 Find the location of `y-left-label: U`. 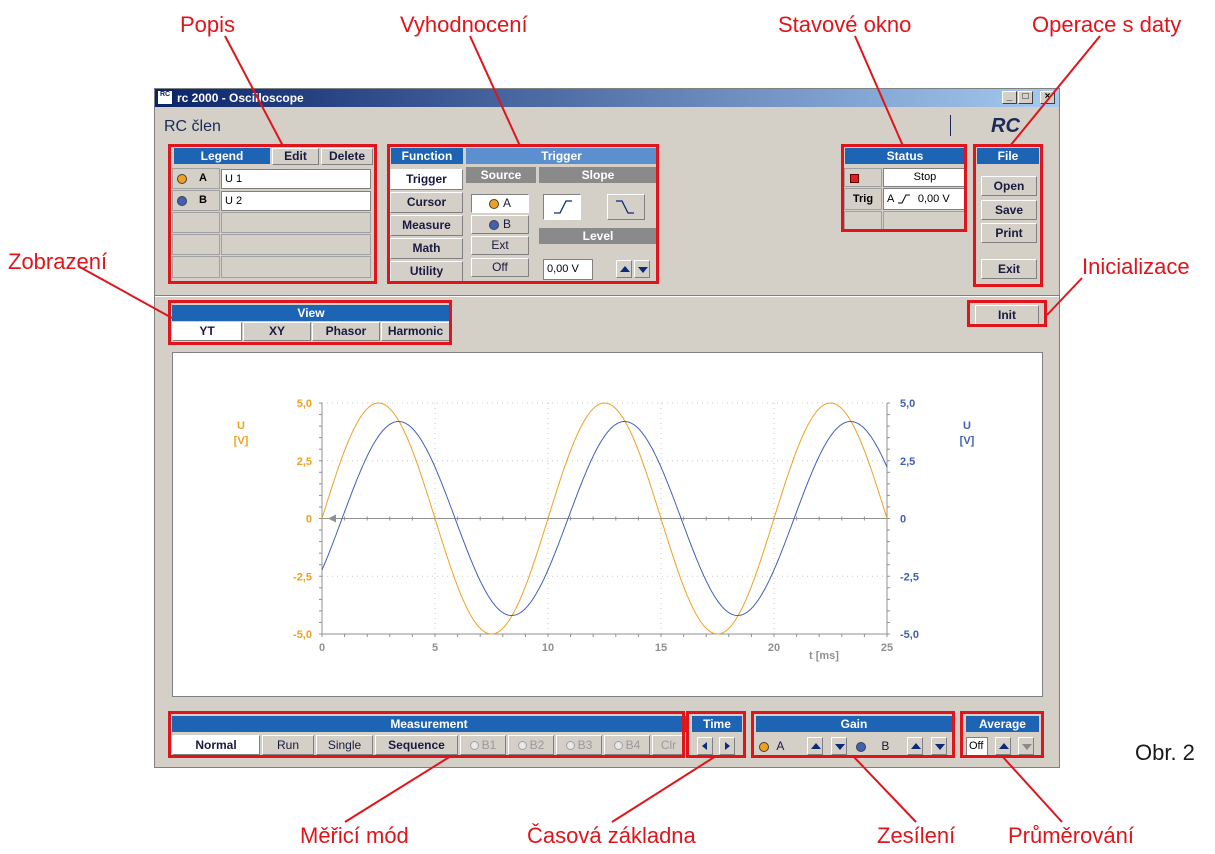

y-left-label: U is located at coordinates (241, 426).